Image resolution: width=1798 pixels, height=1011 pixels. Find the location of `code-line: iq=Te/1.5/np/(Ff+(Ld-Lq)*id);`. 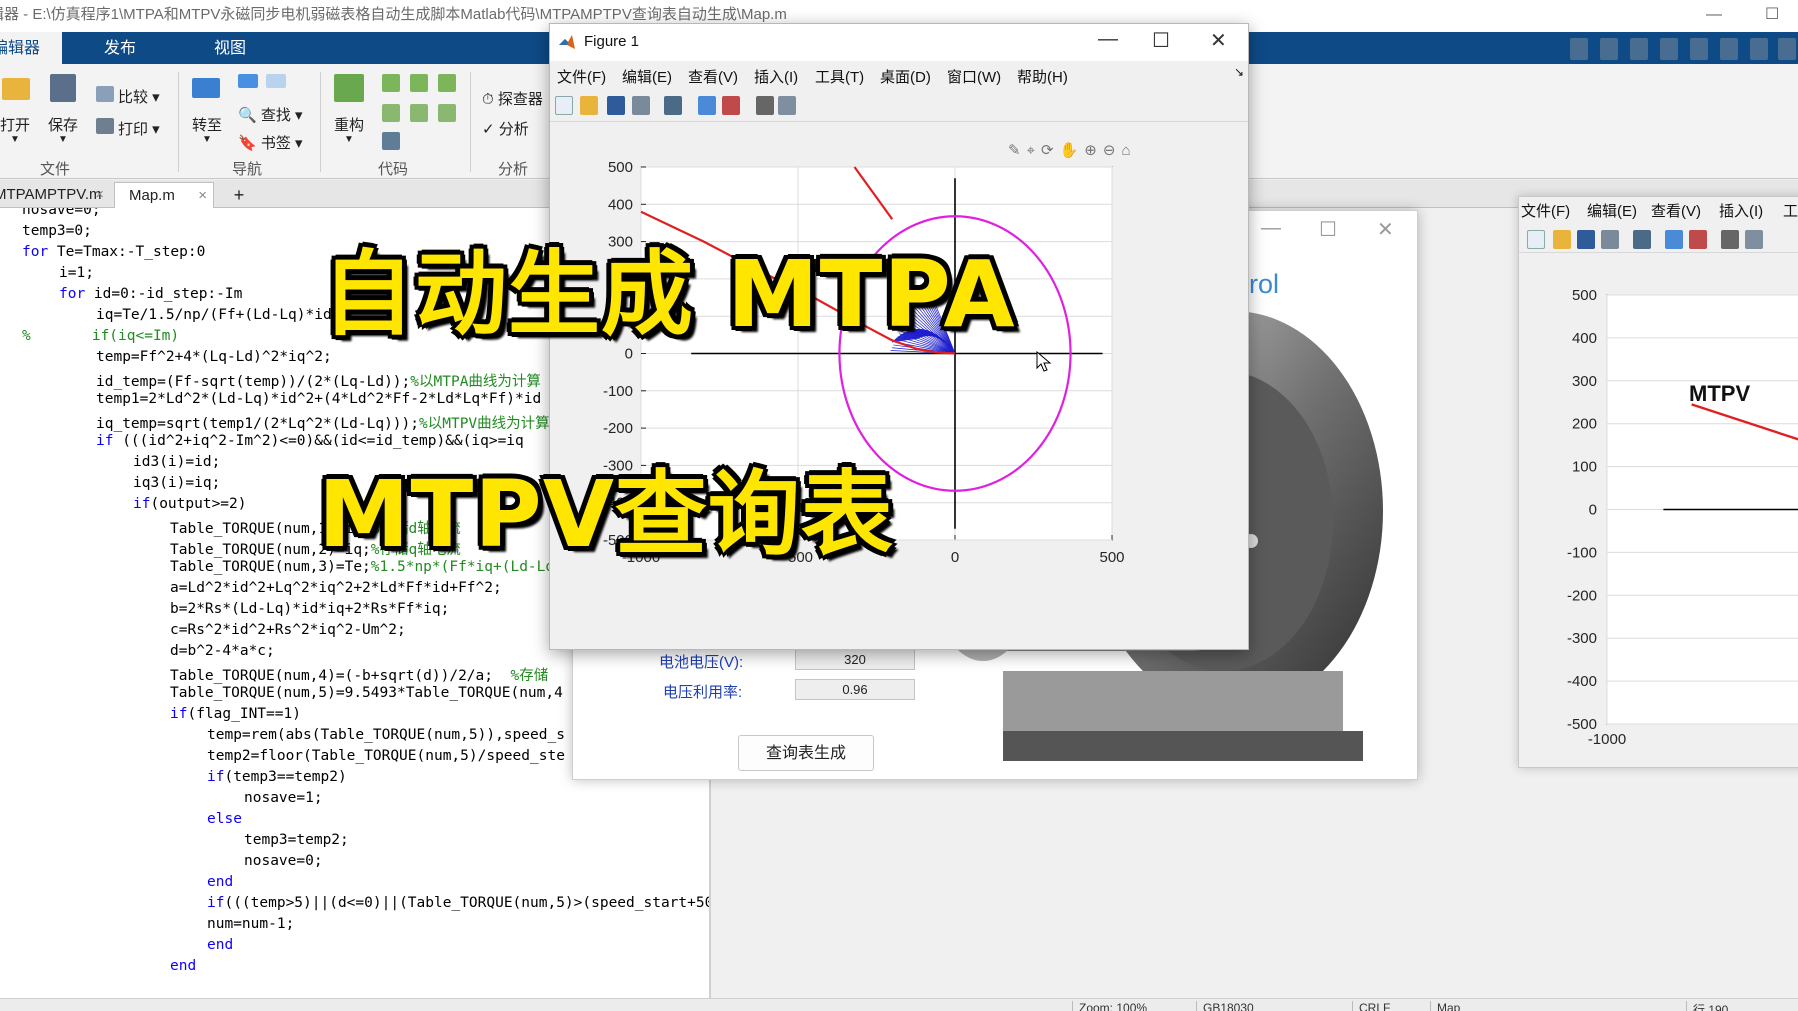

code-line: iq=Te/1.5/np/(Ff+(Ld-Lq)*id); is located at coordinates (222, 317).